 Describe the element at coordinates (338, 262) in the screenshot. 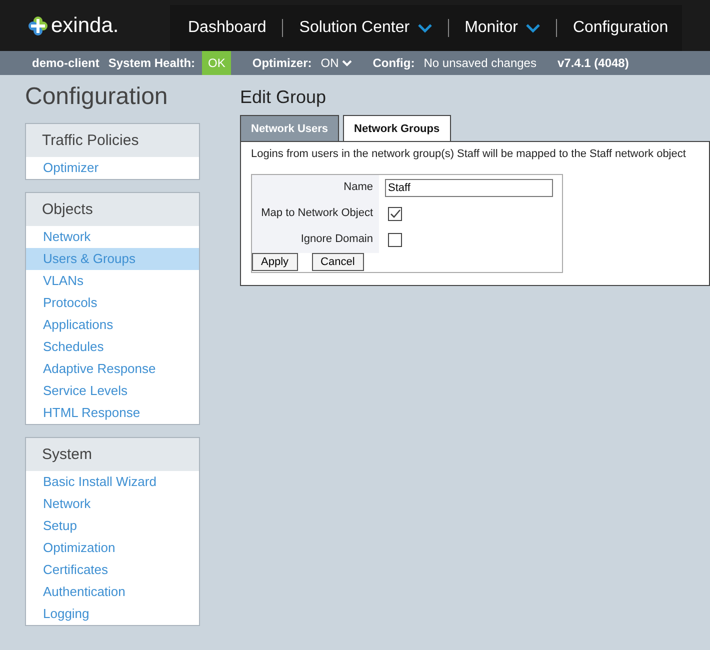

I see `form-button: Cancel` at that location.